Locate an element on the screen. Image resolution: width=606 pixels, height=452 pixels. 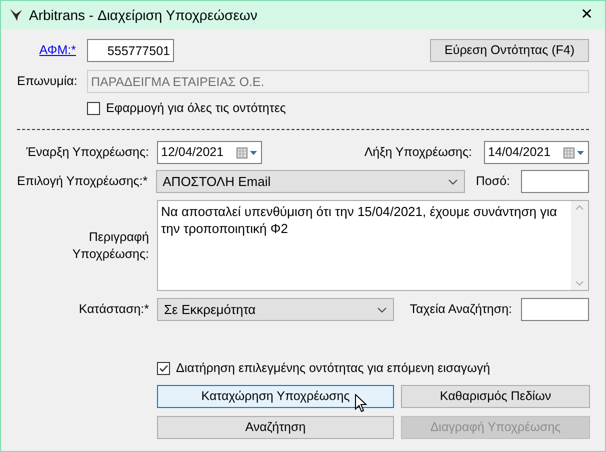
obligation-label: Επιλογή Υποχρέωσης:* is located at coordinates (82, 181).